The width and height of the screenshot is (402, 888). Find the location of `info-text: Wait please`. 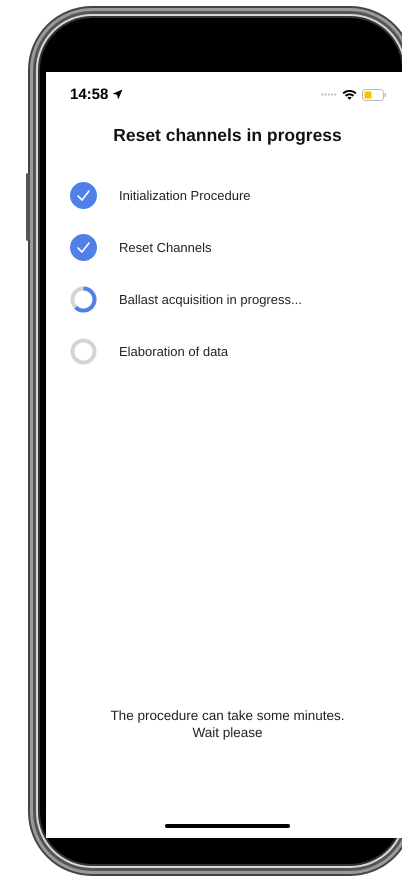

info-text: Wait please is located at coordinates (227, 732).